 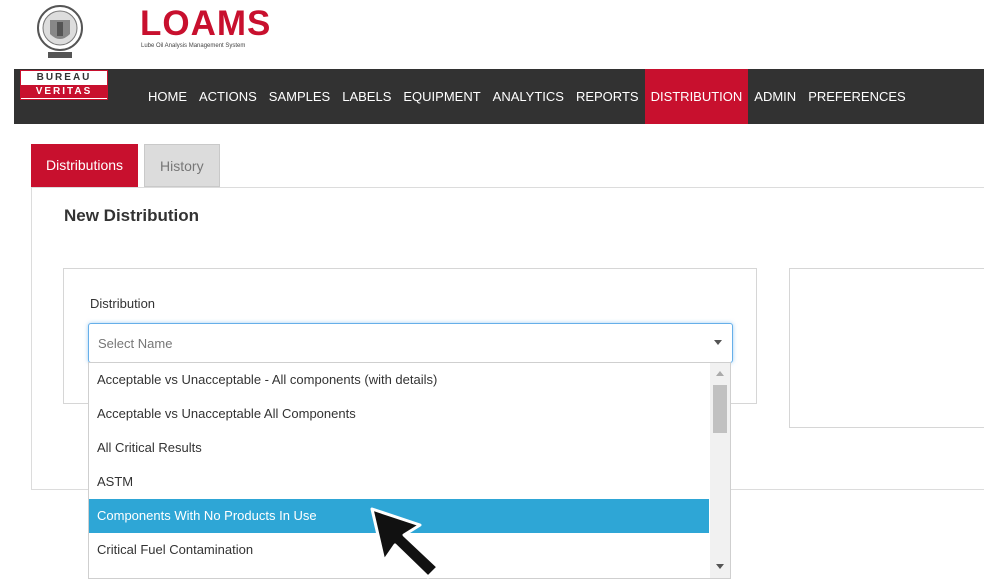 I want to click on page-title: New Distribution, so click(x=132, y=215).